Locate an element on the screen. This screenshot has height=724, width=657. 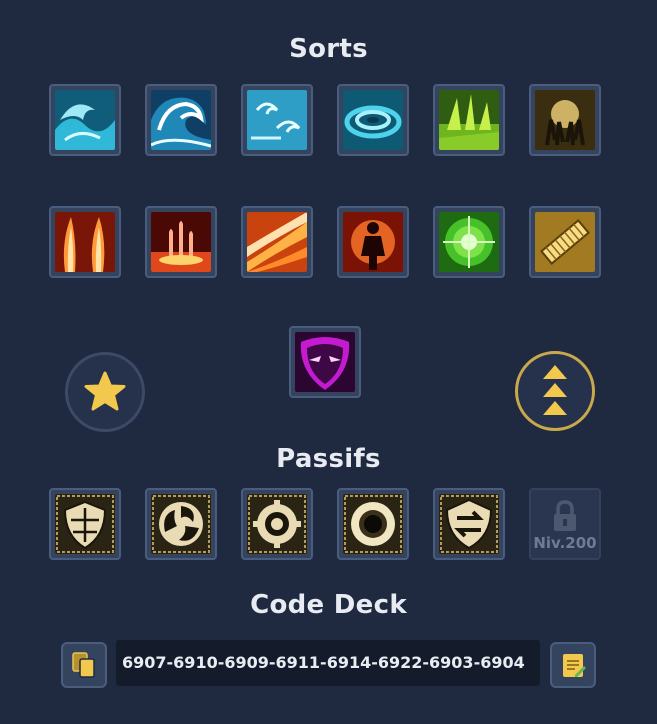
paste-deck-button is located at coordinates (573, 665).